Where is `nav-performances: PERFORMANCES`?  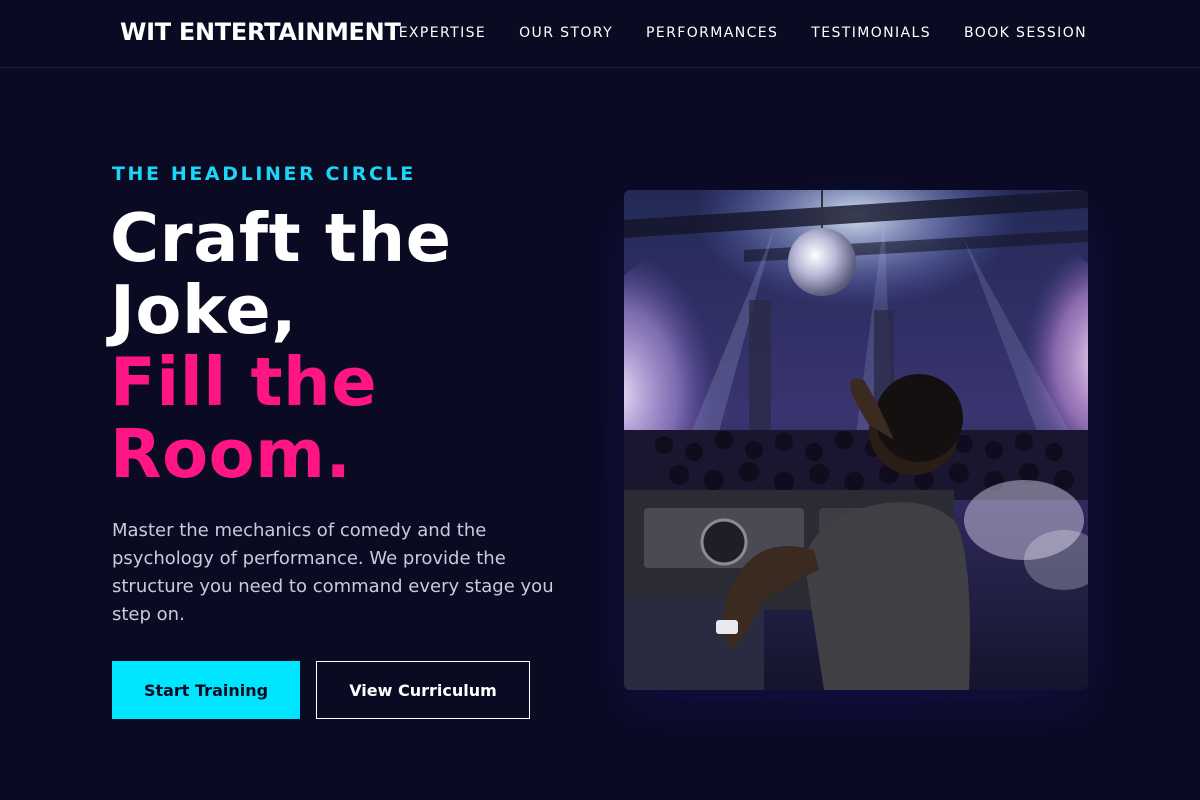
nav-performances: PERFORMANCES is located at coordinates (712, 33).